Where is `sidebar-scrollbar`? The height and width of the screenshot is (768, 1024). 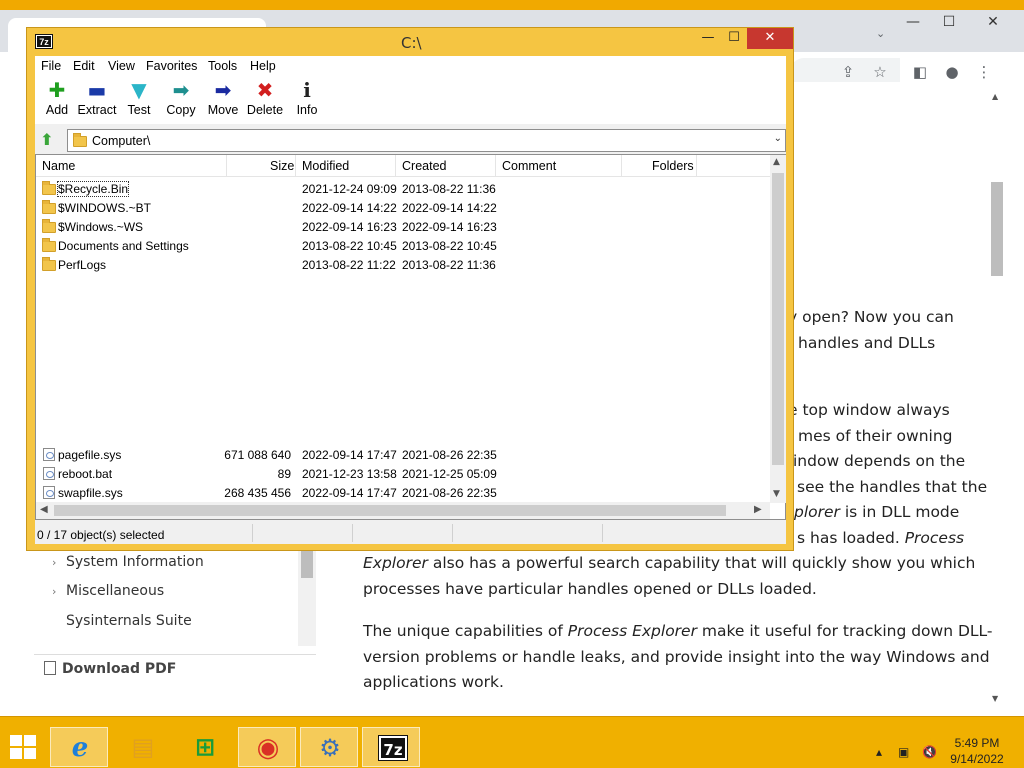 sidebar-scrollbar is located at coordinates (307, 597).